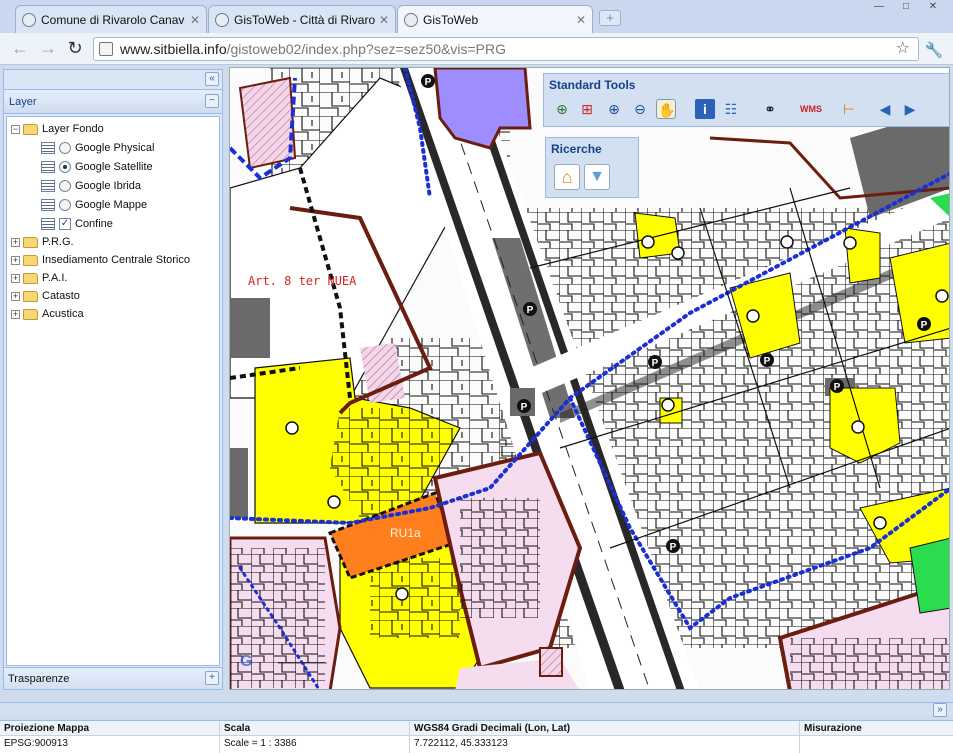  What do you see at coordinates (910, 109) in the screenshot?
I see `next-view-button: ▶` at bounding box center [910, 109].